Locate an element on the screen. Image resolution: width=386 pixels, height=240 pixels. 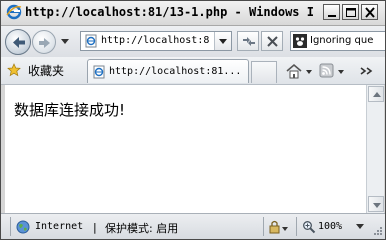
search-input: Ignoring que is located at coordinates (341, 40).